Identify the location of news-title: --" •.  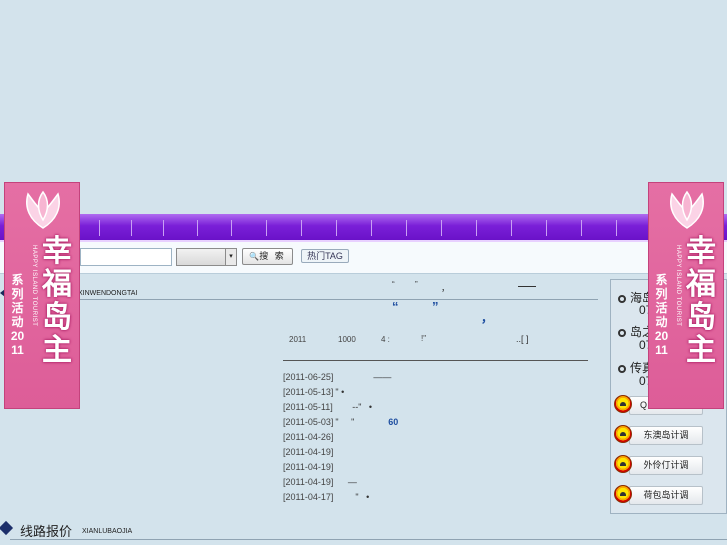
(352, 407).